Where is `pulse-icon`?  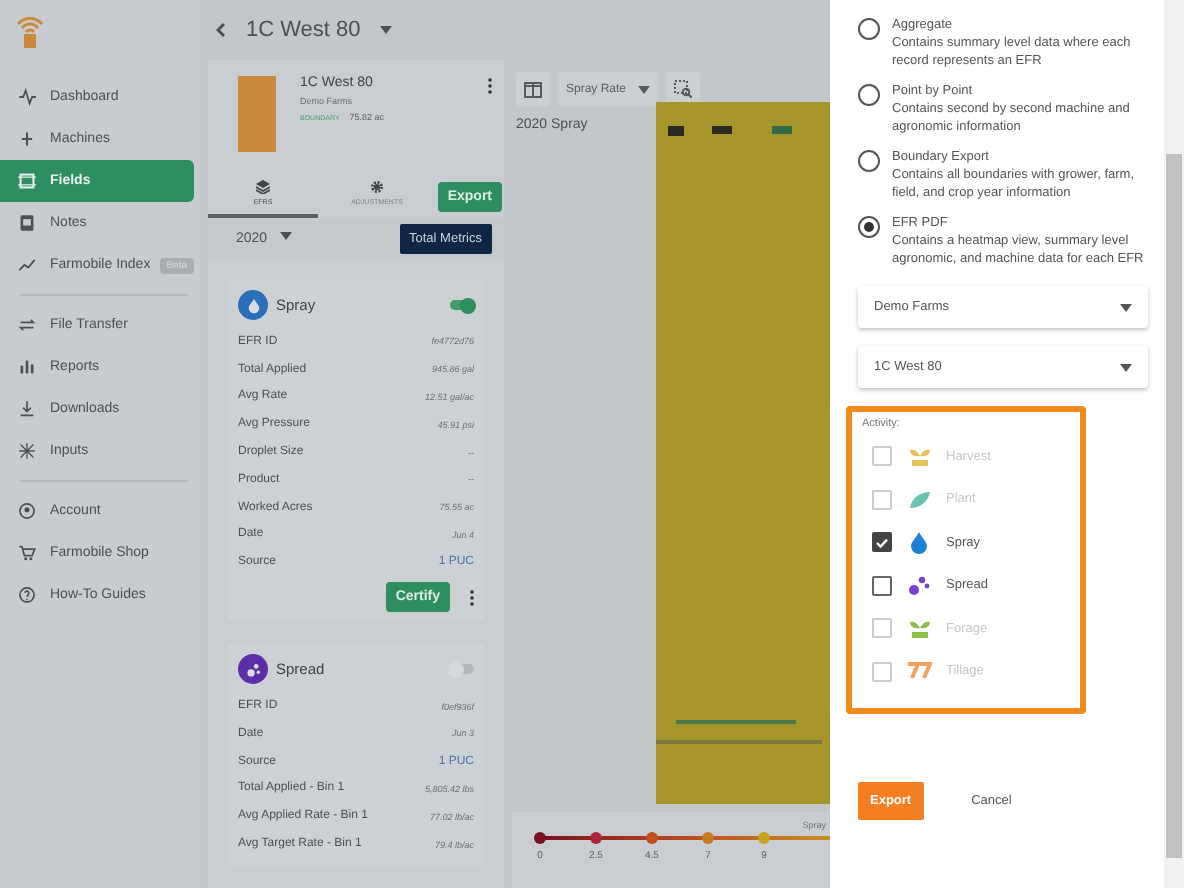
pulse-icon is located at coordinates (27, 97).